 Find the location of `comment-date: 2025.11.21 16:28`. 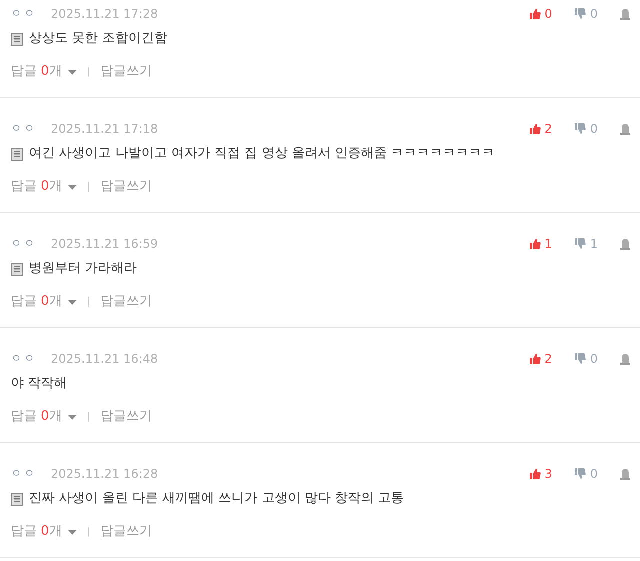

comment-date: 2025.11.21 16:28 is located at coordinates (104, 474).